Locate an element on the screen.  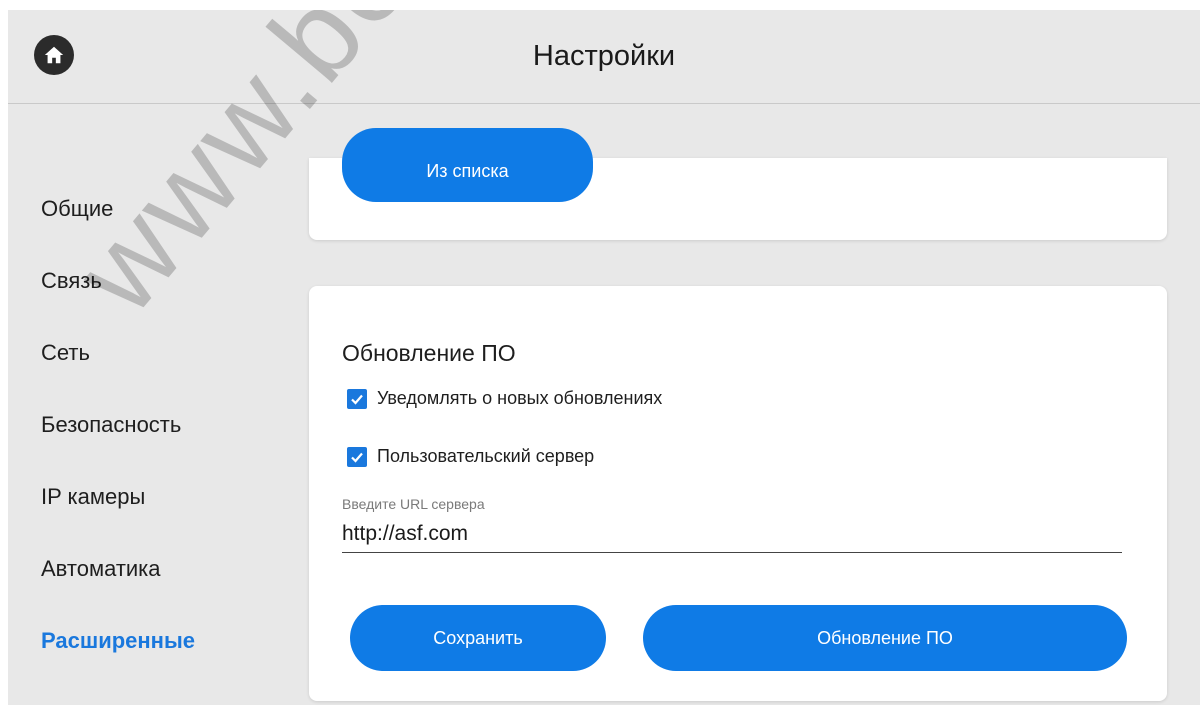
header-bar: Настройки is located at coordinates (604, 57).